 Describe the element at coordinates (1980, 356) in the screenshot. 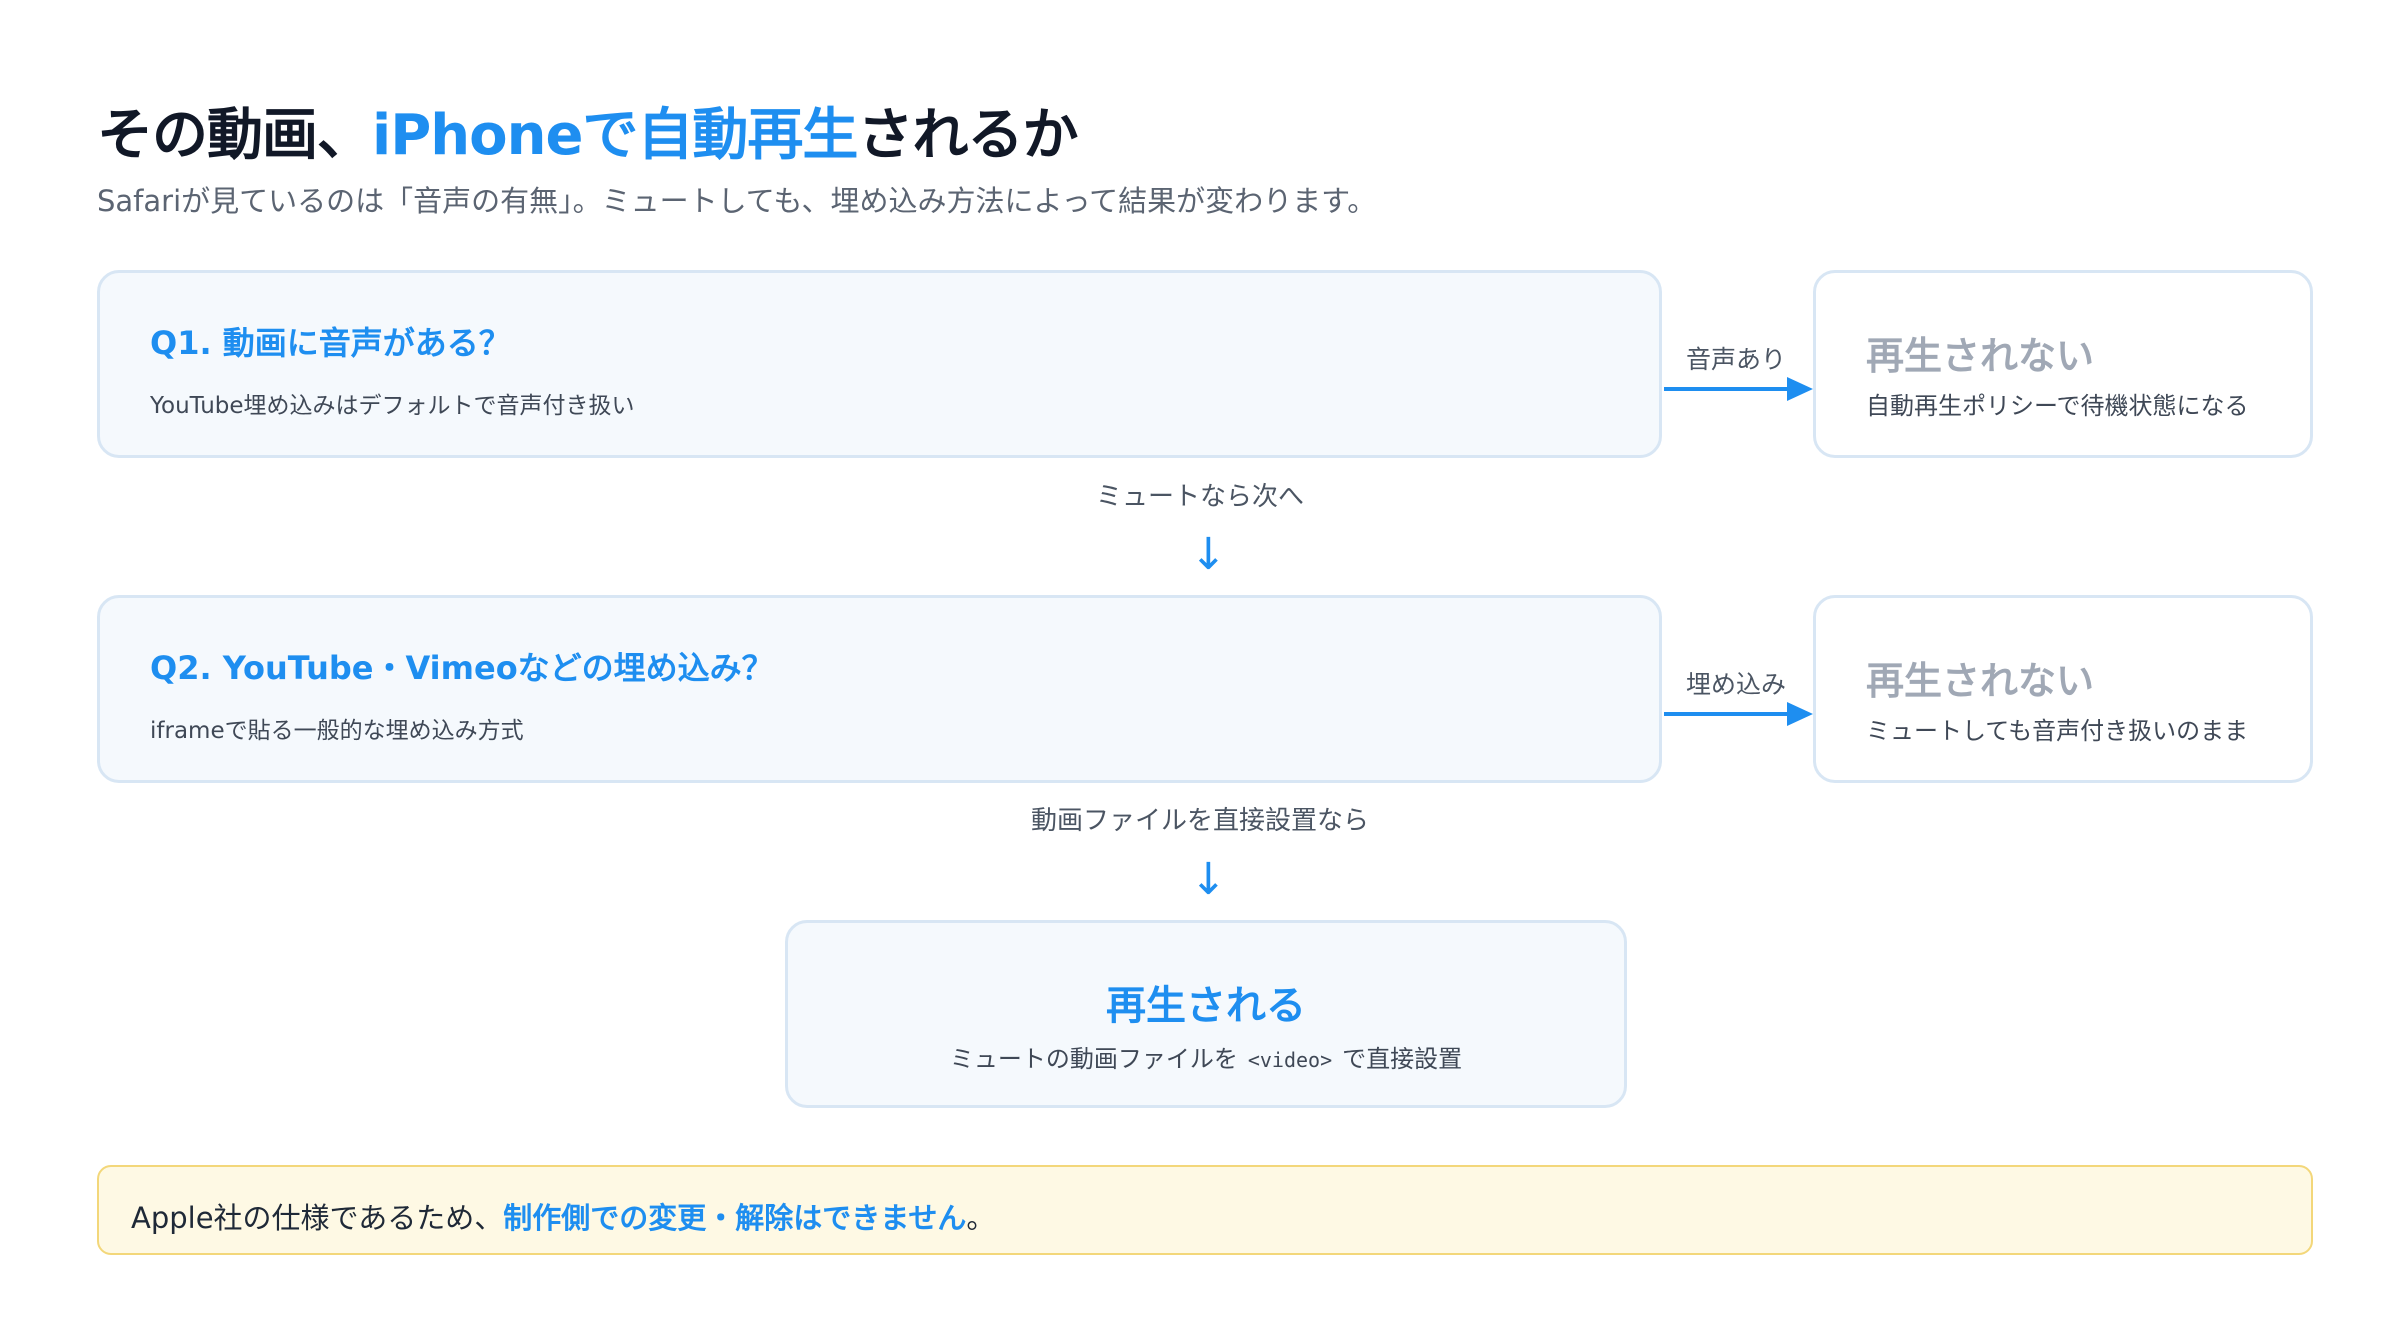

I see `q1-result-title: 再生されない` at that location.